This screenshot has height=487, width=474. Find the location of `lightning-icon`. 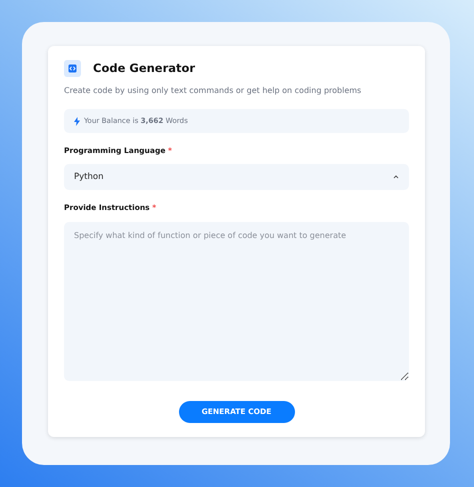

lightning-icon is located at coordinates (77, 121).